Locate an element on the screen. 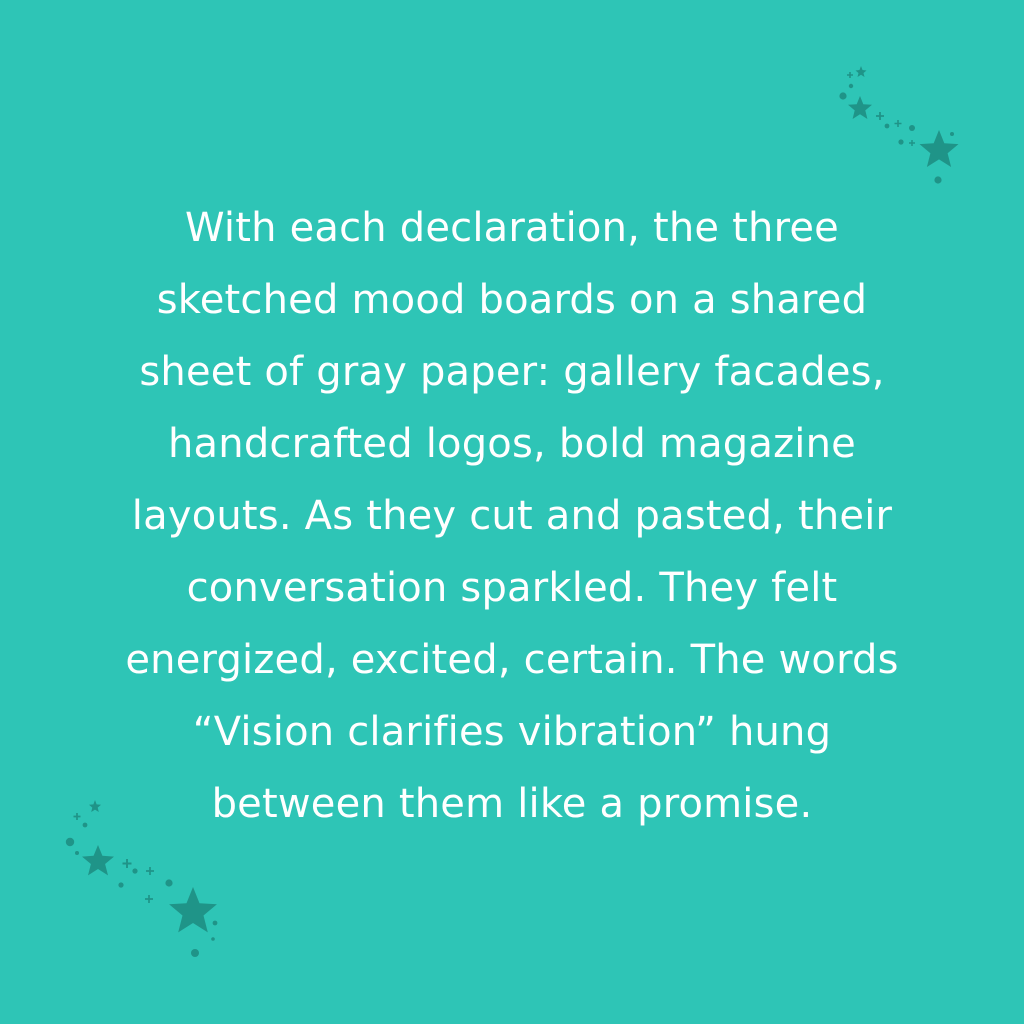 This screenshot has height=1024, width=1024. text-line: sheet of gray paper: gallery facades, is located at coordinates (512, 372).